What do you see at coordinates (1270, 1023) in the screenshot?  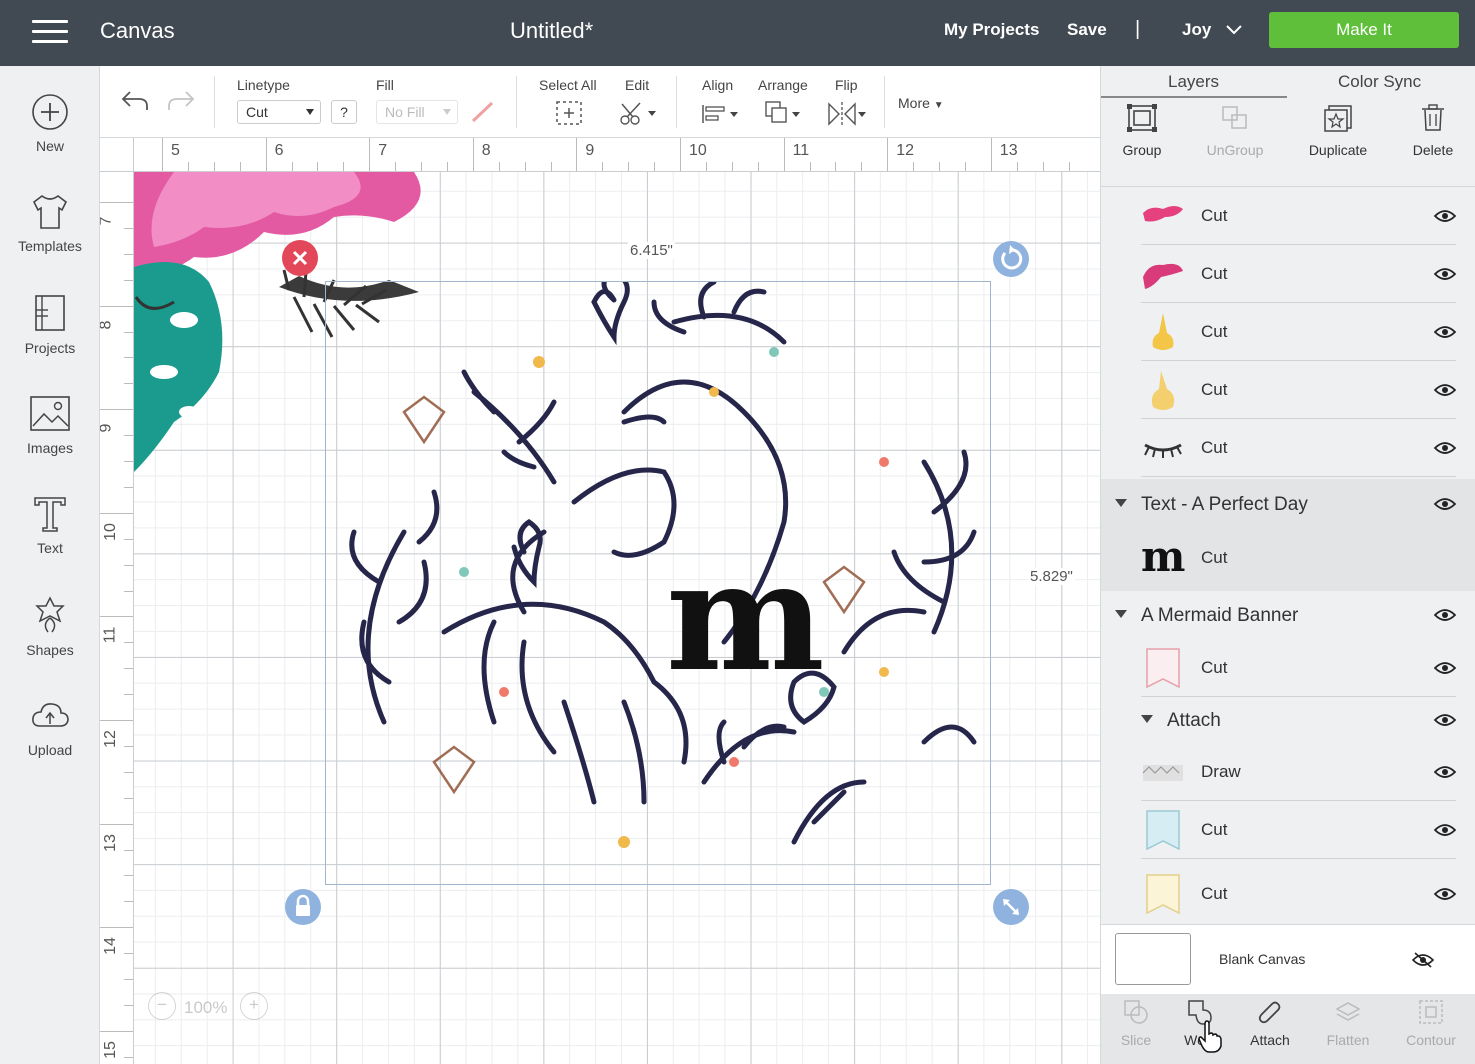 I see `attach-button: Attach` at bounding box center [1270, 1023].